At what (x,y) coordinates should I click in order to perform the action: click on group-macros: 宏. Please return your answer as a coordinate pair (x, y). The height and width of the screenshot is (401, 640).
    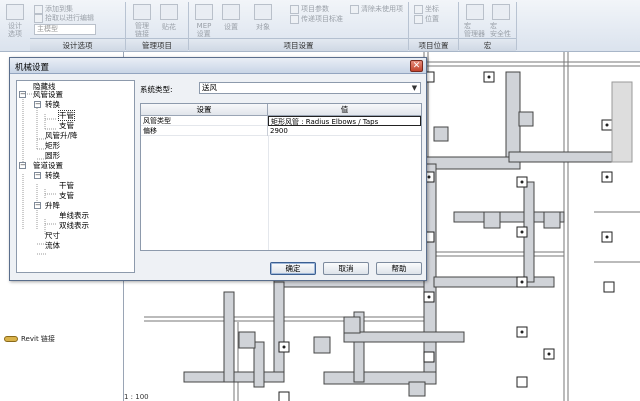
    Looking at the image, I should click on (487, 44).